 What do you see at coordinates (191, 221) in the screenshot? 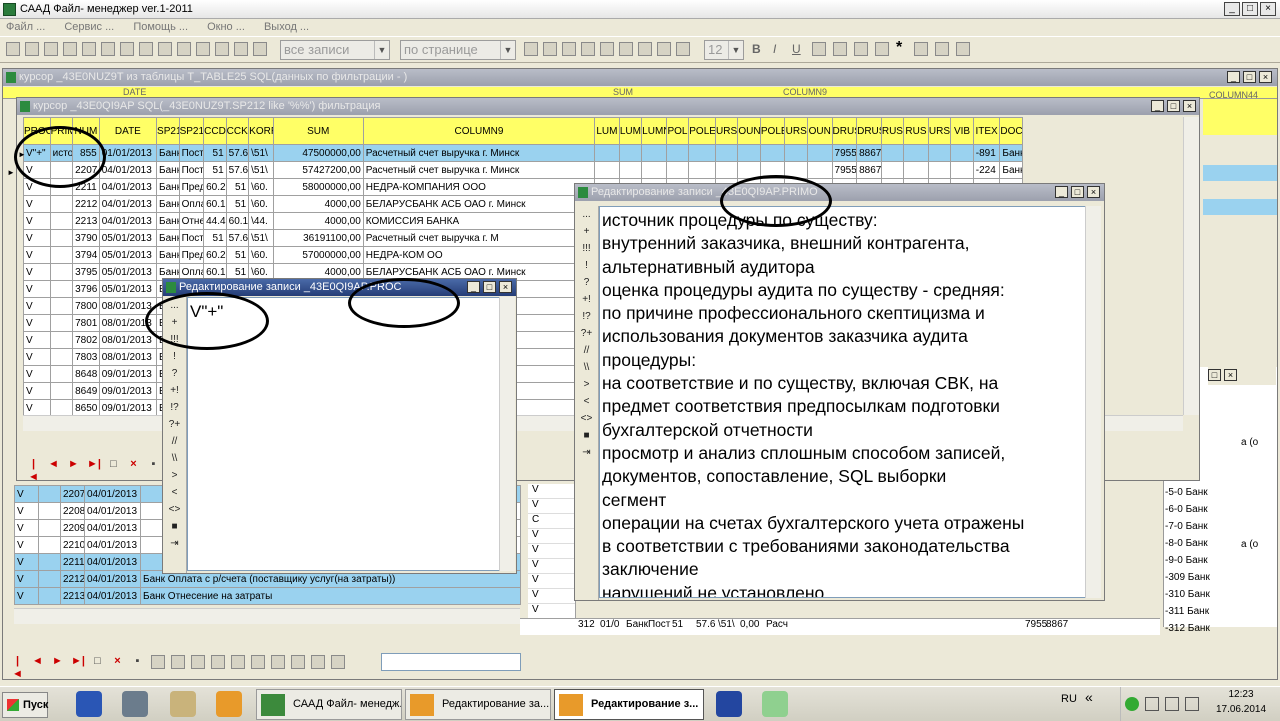
I see `cell-sp212: Отне` at bounding box center [191, 221].